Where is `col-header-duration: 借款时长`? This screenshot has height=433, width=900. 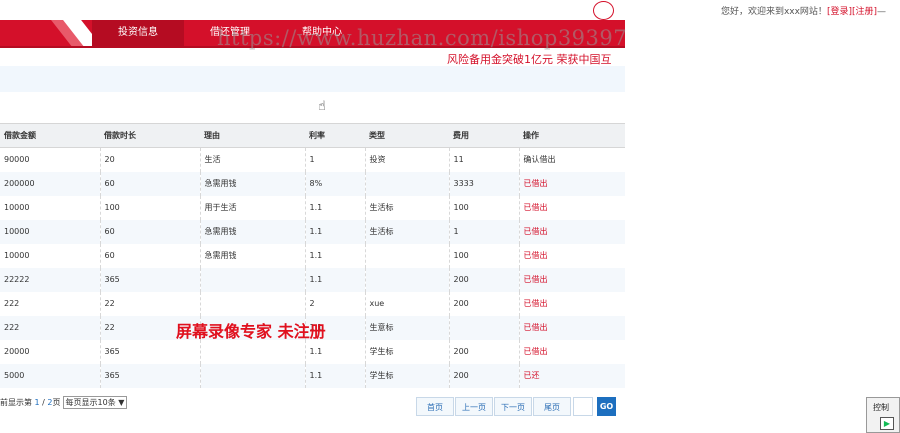
col-header-duration: 借款时长 is located at coordinates (150, 135).